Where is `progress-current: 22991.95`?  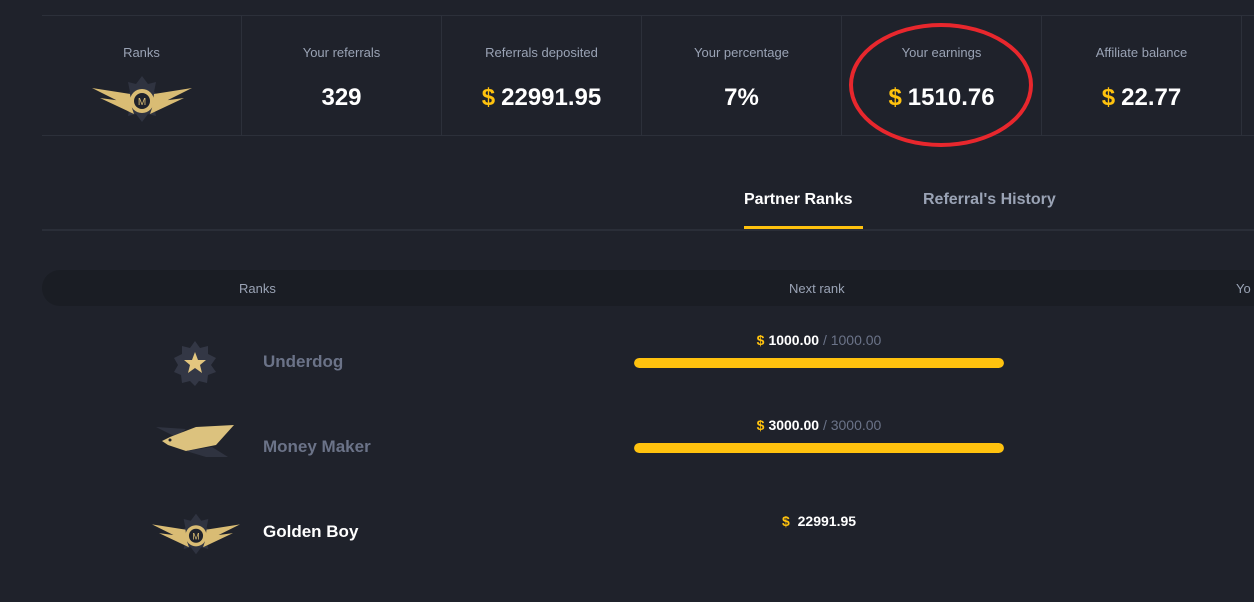 progress-current: 22991.95 is located at coordinates (827, 521).